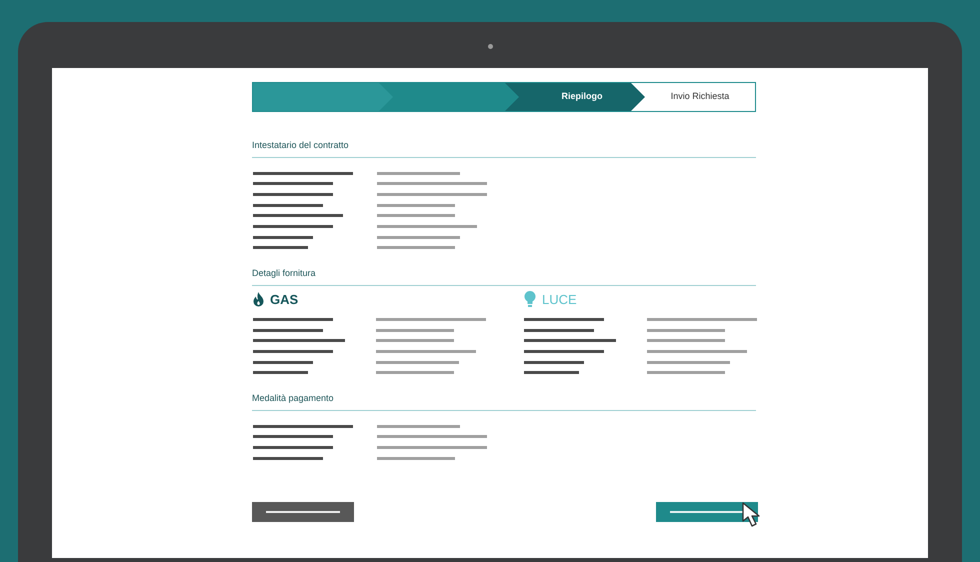  What do you see at coordinates (504, 148) in the screenshot?
I see `section-heading: Intestatario del contratto` at bounding box center [504, 148].